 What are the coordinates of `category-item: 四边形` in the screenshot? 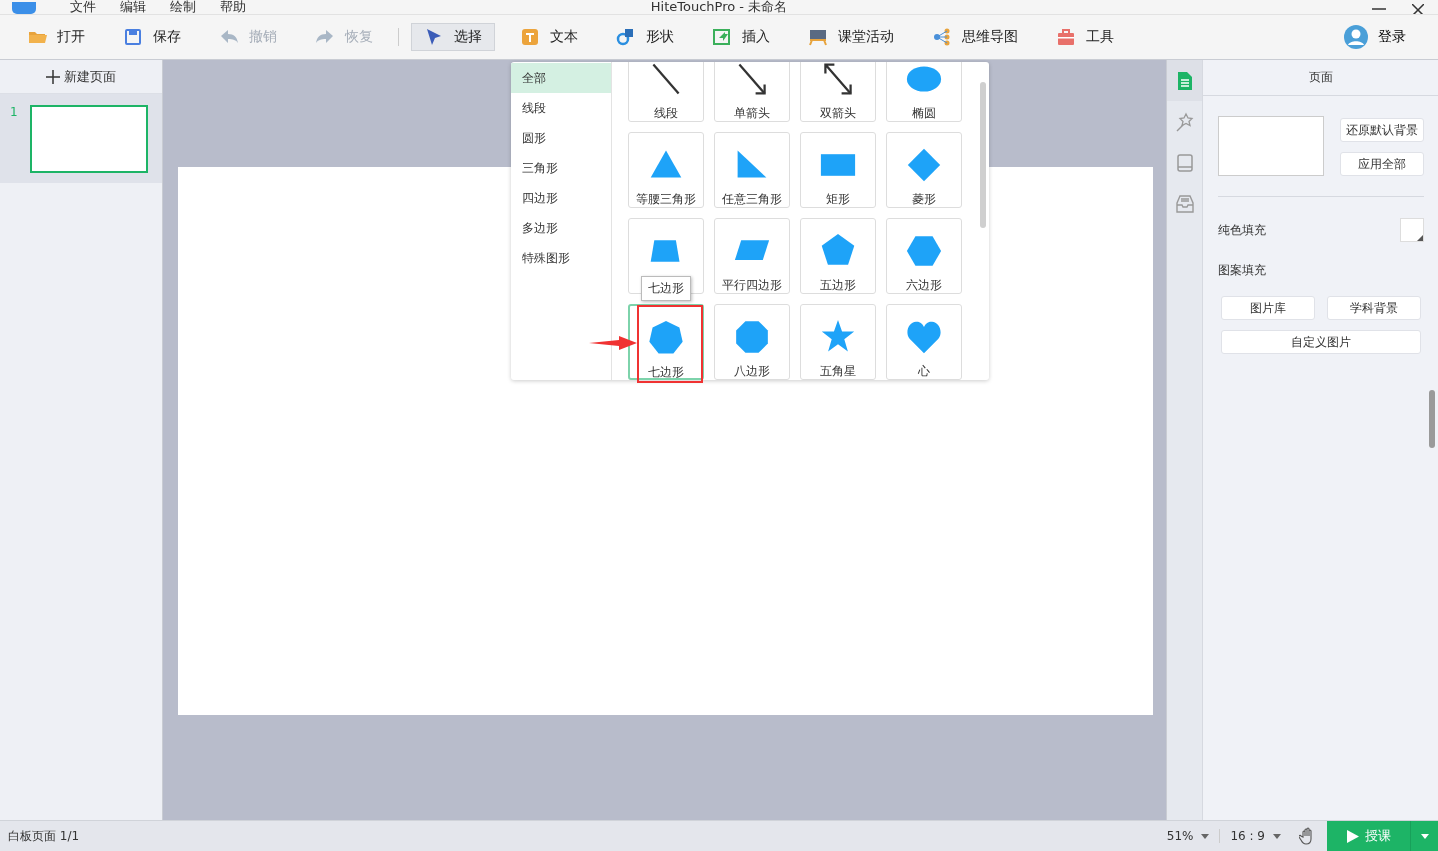 It's located at (561, 198).